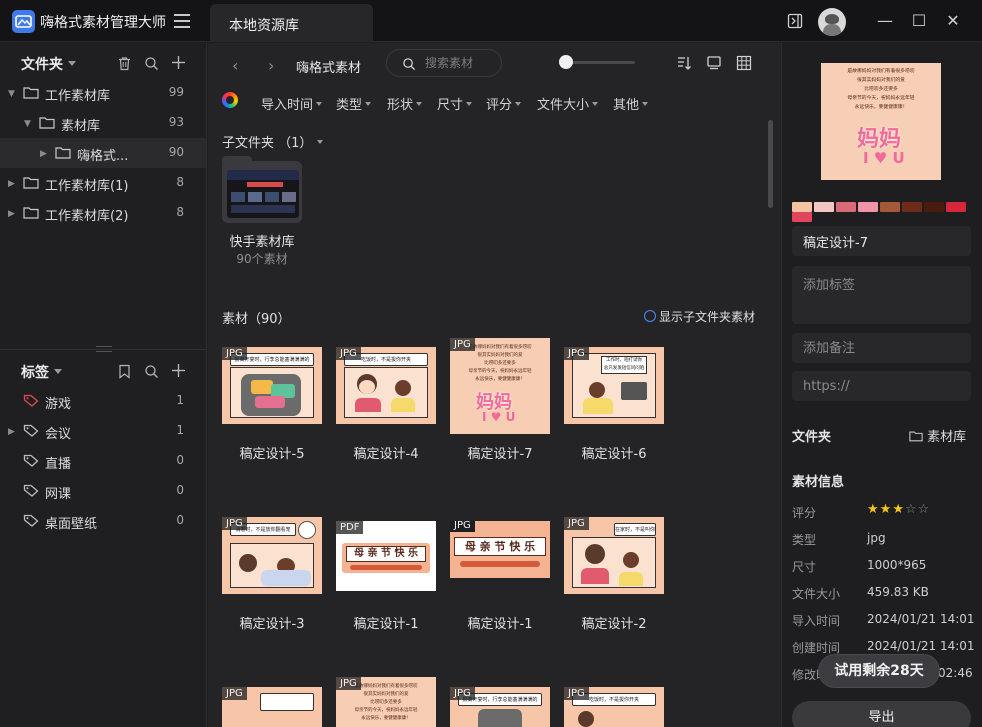 The width and height of the screenshot is (982, 727). I want to click on tag-item-wallpaper: 桌面壁纸 0, so click(103, 521).